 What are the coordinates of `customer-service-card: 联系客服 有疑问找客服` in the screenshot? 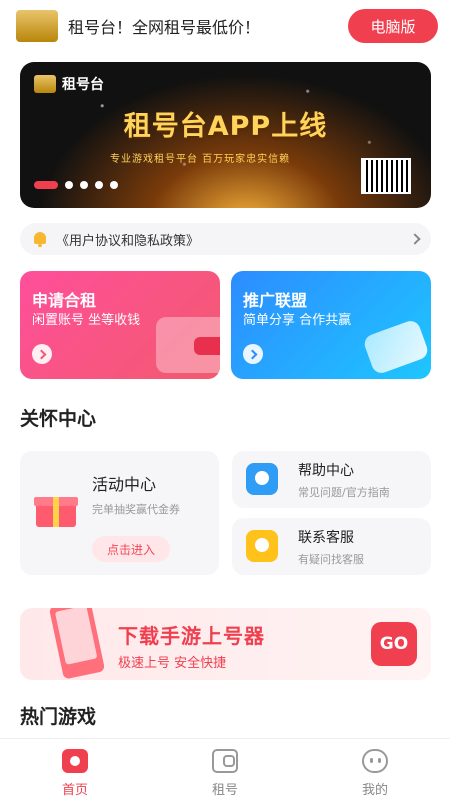 It's located at (331, 546).